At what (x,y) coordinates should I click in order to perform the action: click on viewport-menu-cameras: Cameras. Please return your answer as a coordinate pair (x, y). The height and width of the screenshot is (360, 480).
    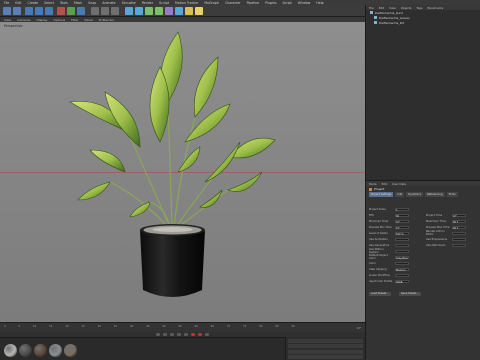
    Looking at the image, I should click on (23, 20).